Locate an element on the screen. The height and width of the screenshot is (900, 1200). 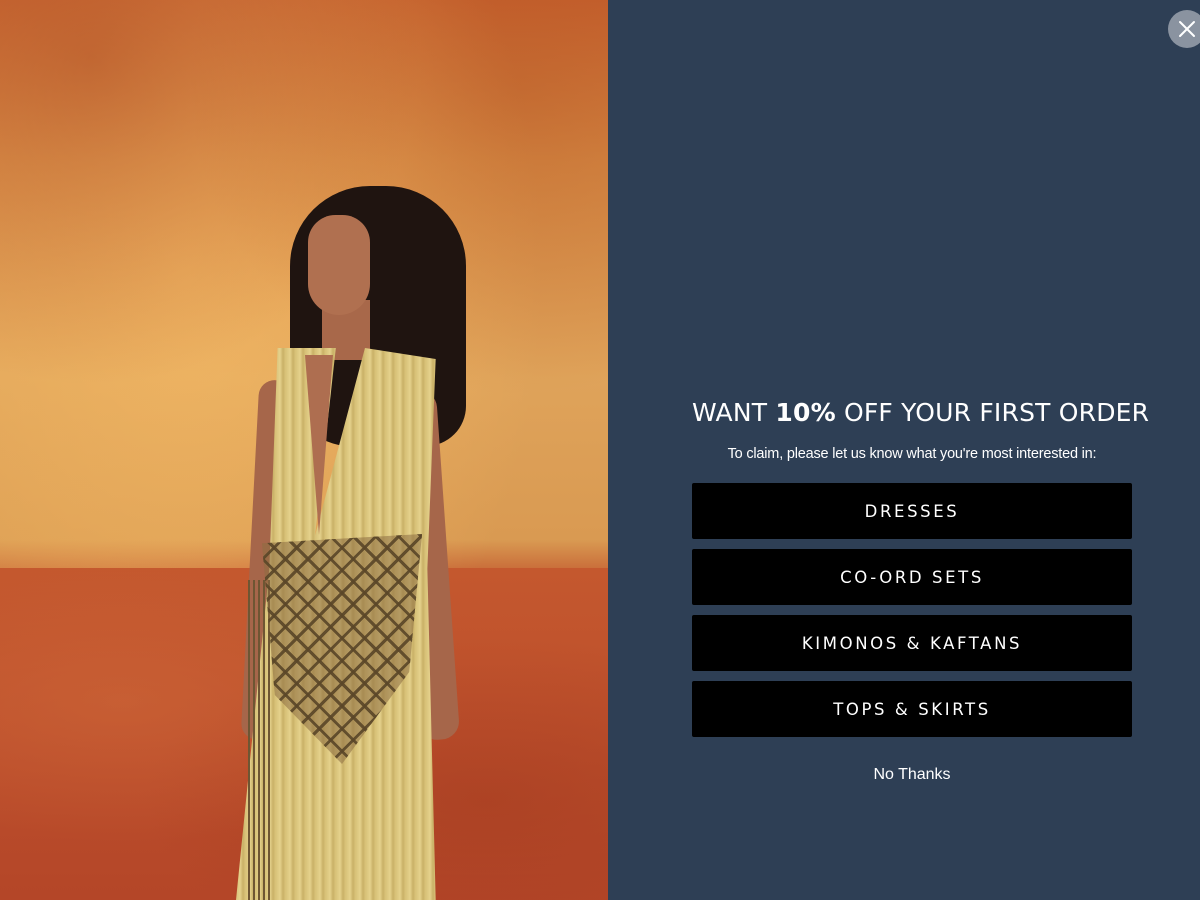
headline-suffix: OFF YOUR FIRST ORDER is located at coordinates (992, 412).